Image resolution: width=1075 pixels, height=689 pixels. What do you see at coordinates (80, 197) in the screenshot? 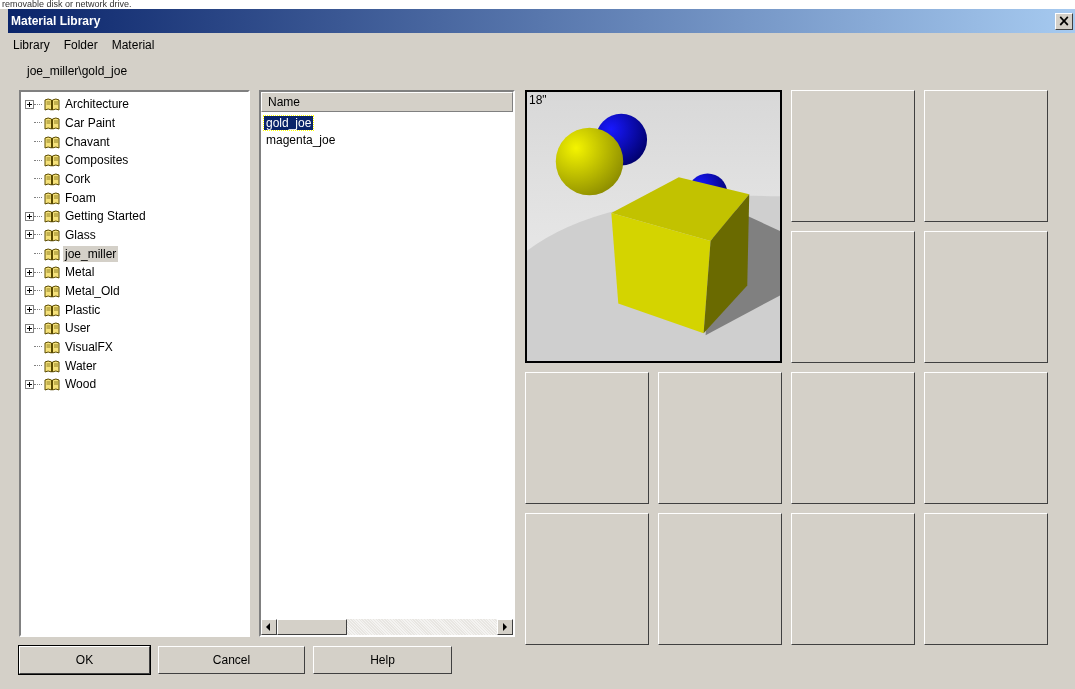
I see `tree-item: Foam` at bounding box center [80, 197].